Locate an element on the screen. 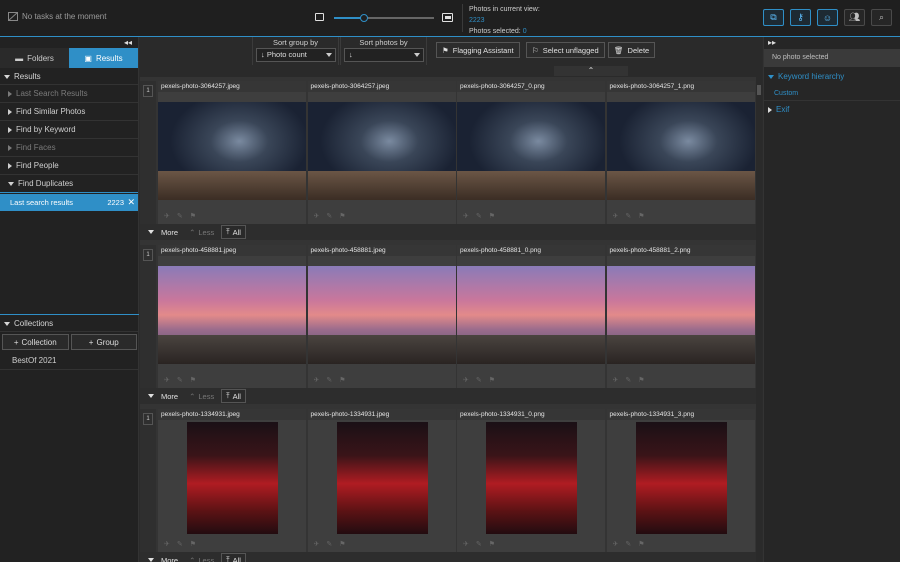 This screenshot has width=900, height=562. large-thumbnail-icon is located at coordinates (447, 17).